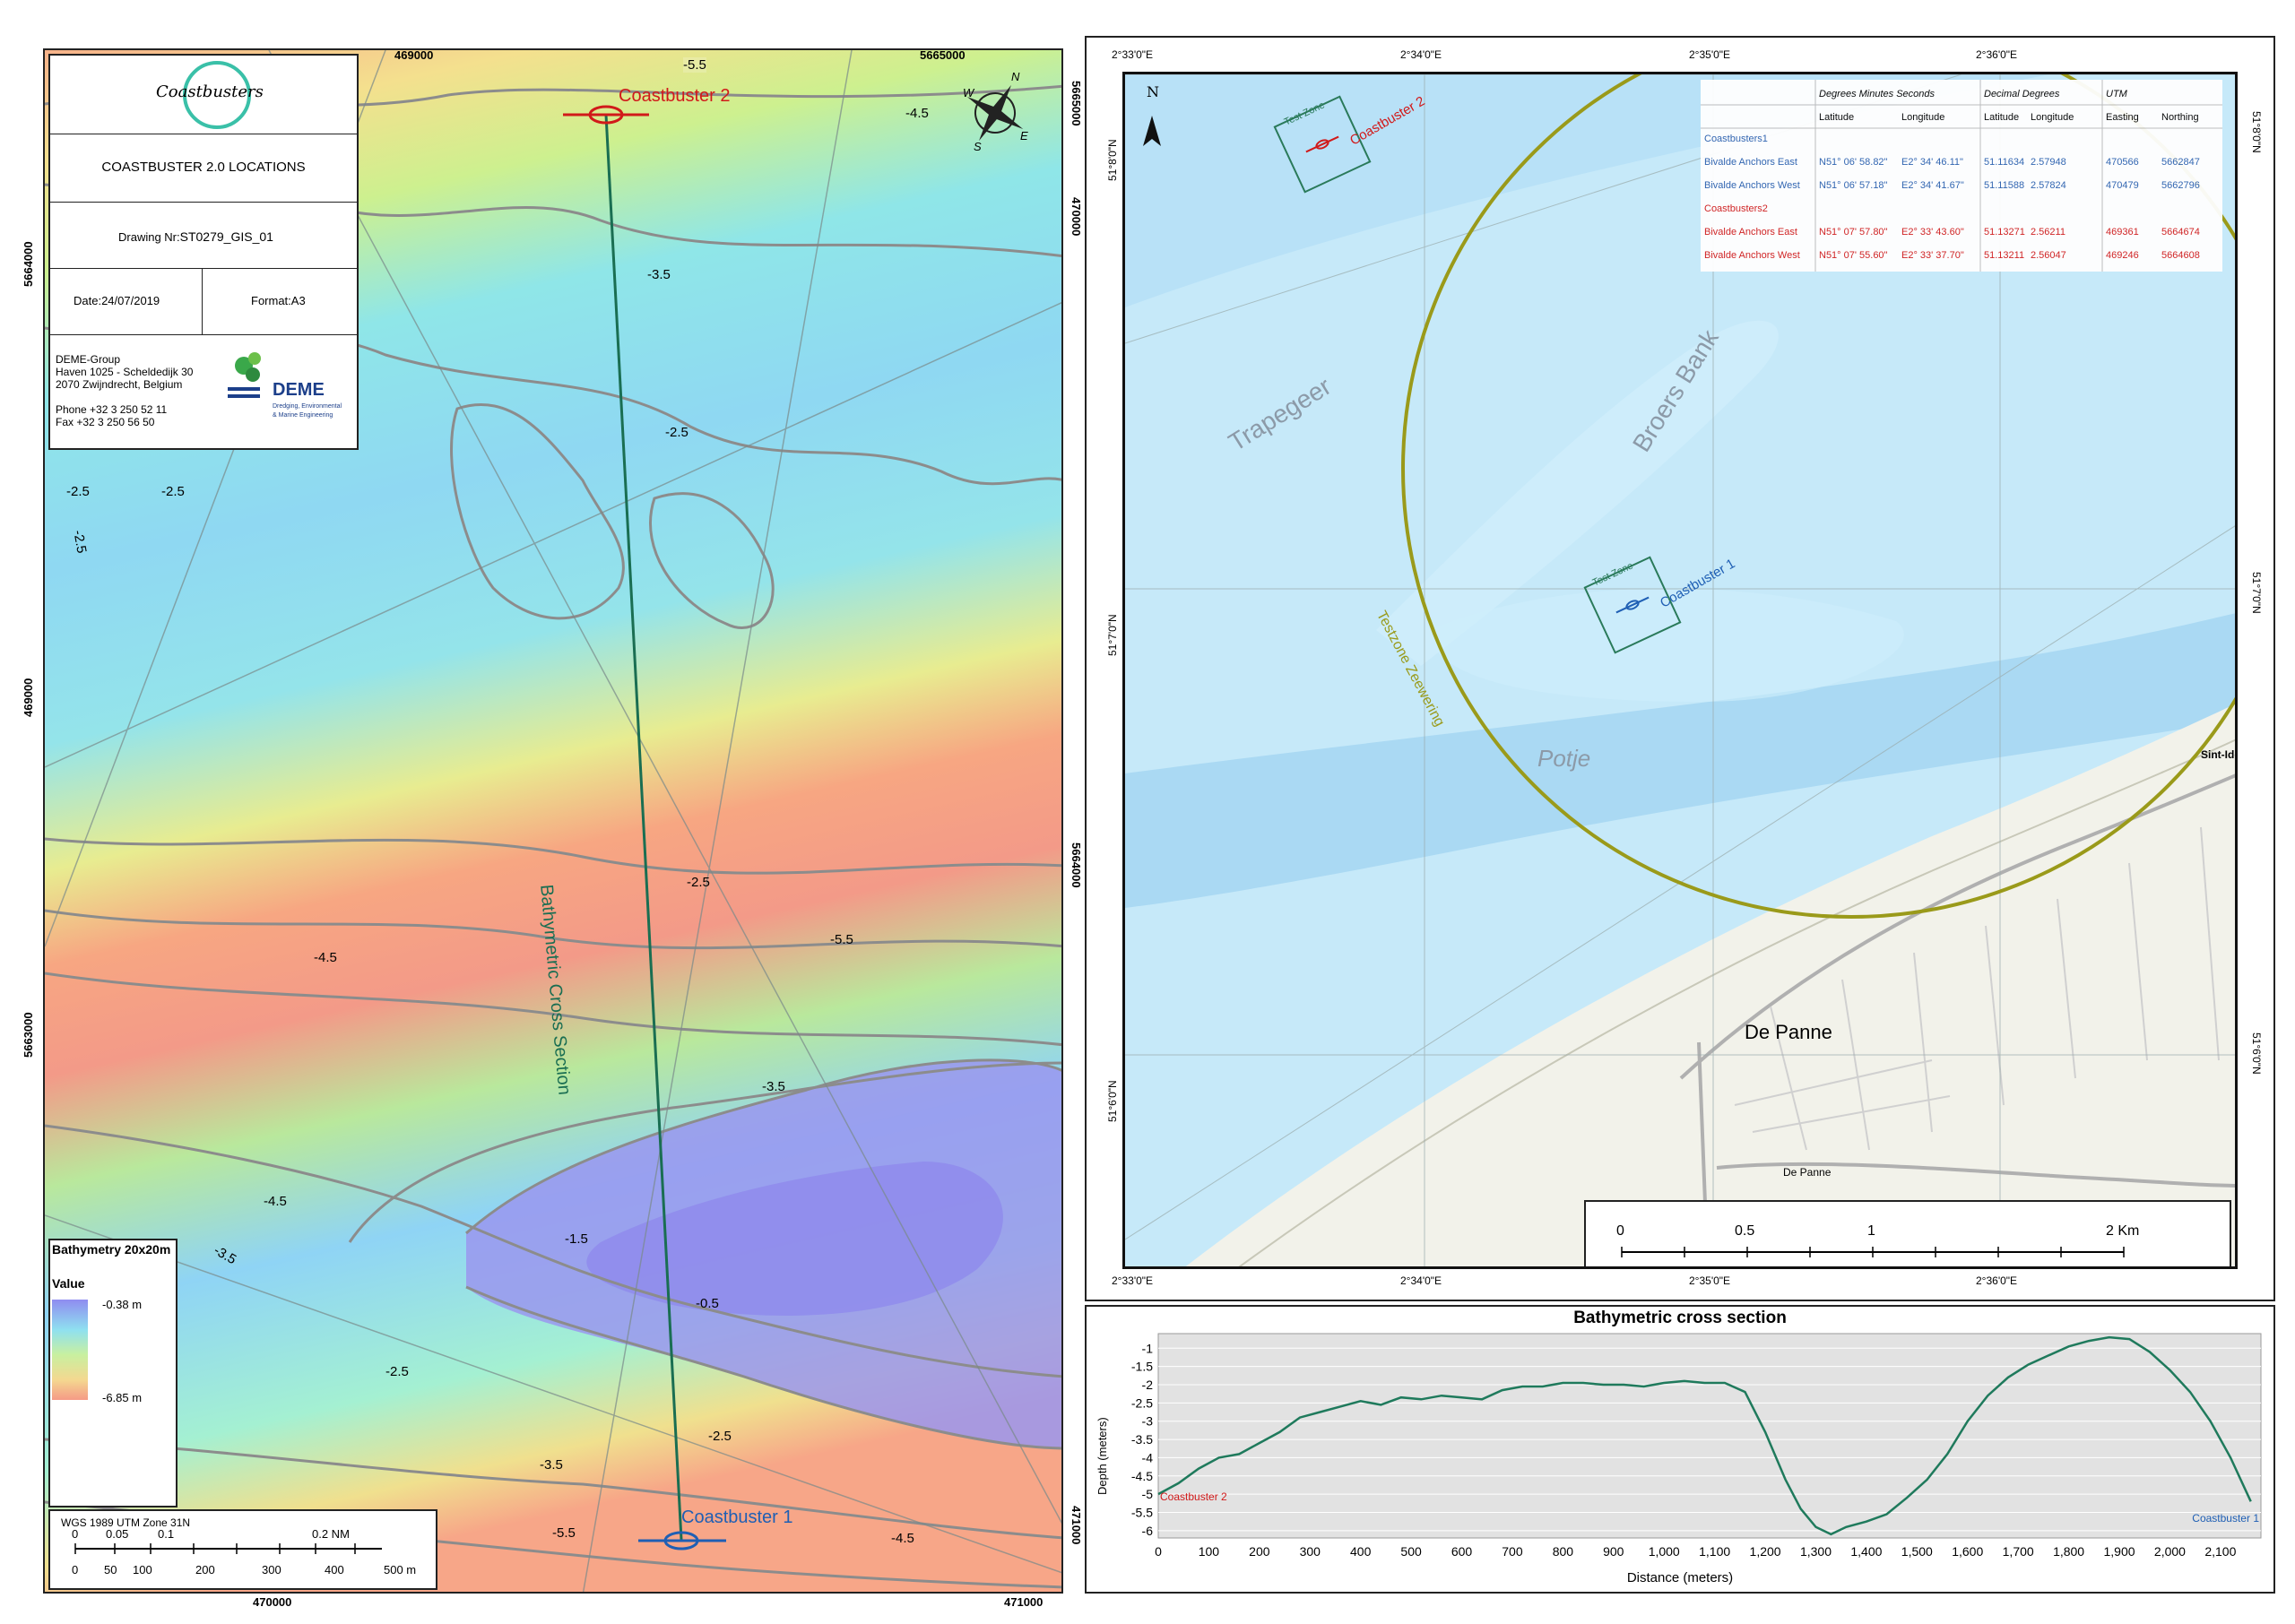 The image size is (2295, 1624). Describe the element at coordinates (1133, 1280) in the screenshot. I see `rbottom-tick: 2°33'0"E` at that location.